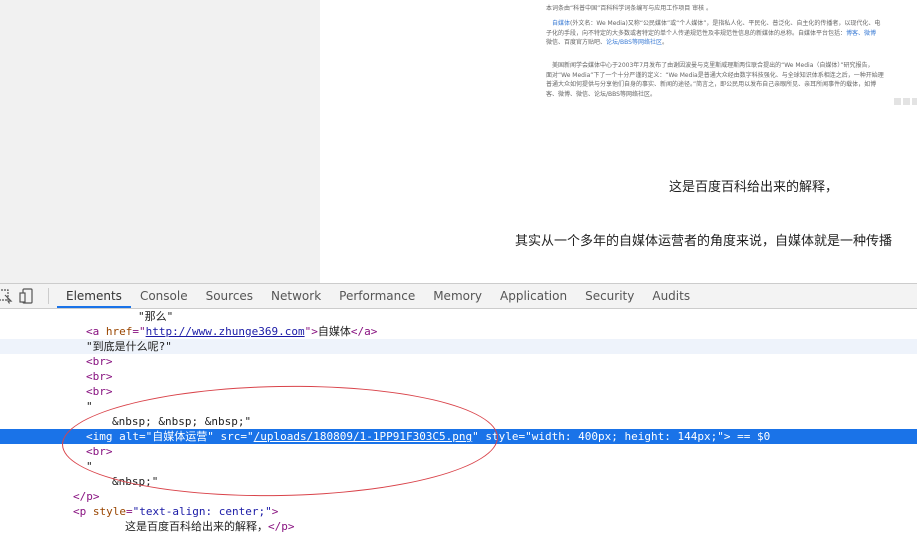 The image size is (917, 535). What do you see at coordinates (671, 296) in the screenshot?
I see `tab-audits: Audits` at bounding box center [671, 296].